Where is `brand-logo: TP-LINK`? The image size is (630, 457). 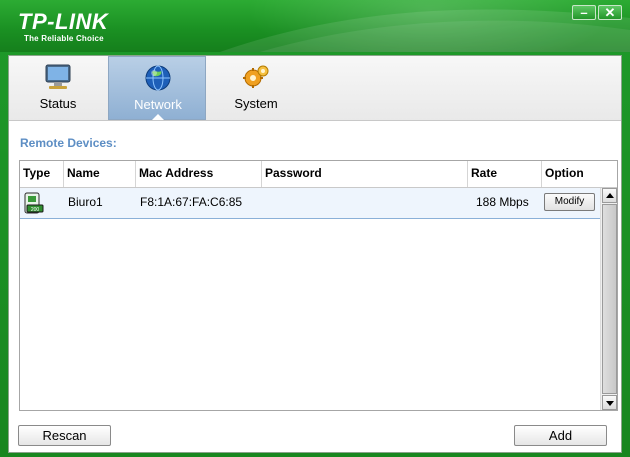 brand-logo: TP-LINK is located at coordinates (63, 21).